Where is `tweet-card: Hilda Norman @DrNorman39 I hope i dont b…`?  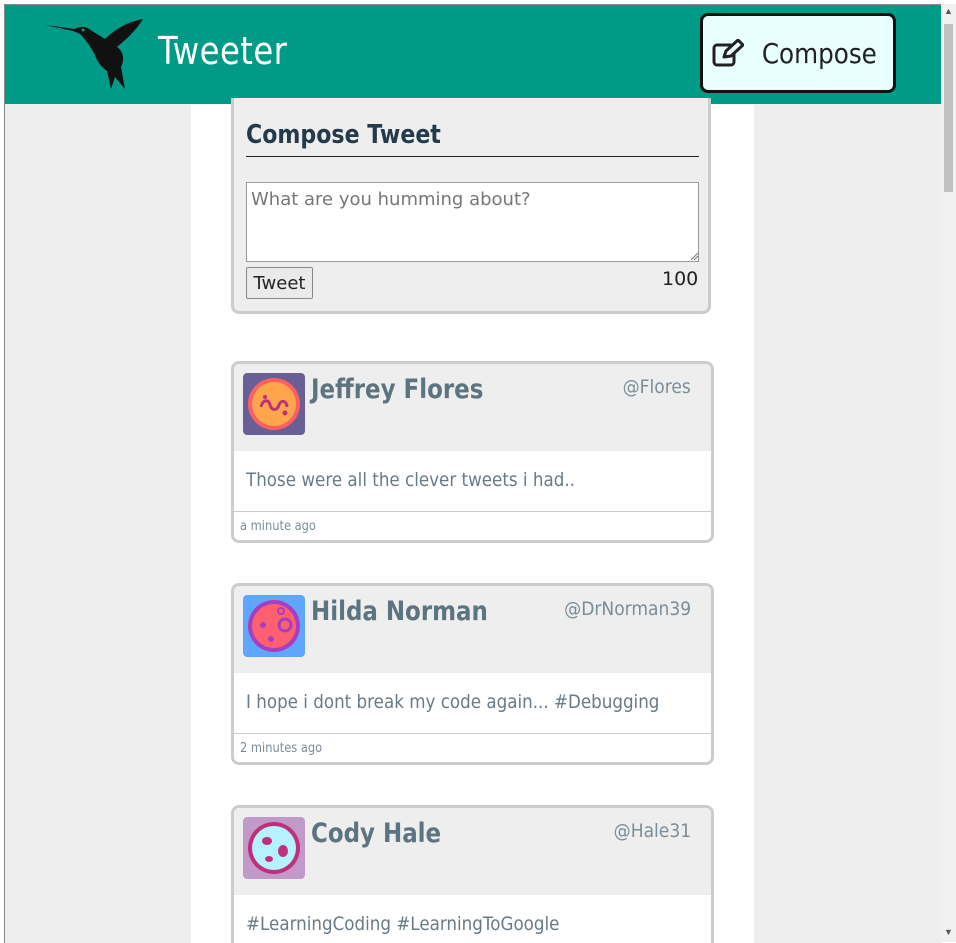
tweet-card: Hilda Norman @DrNorman39 I hope i dont b… is located at coordinates (472, 674).